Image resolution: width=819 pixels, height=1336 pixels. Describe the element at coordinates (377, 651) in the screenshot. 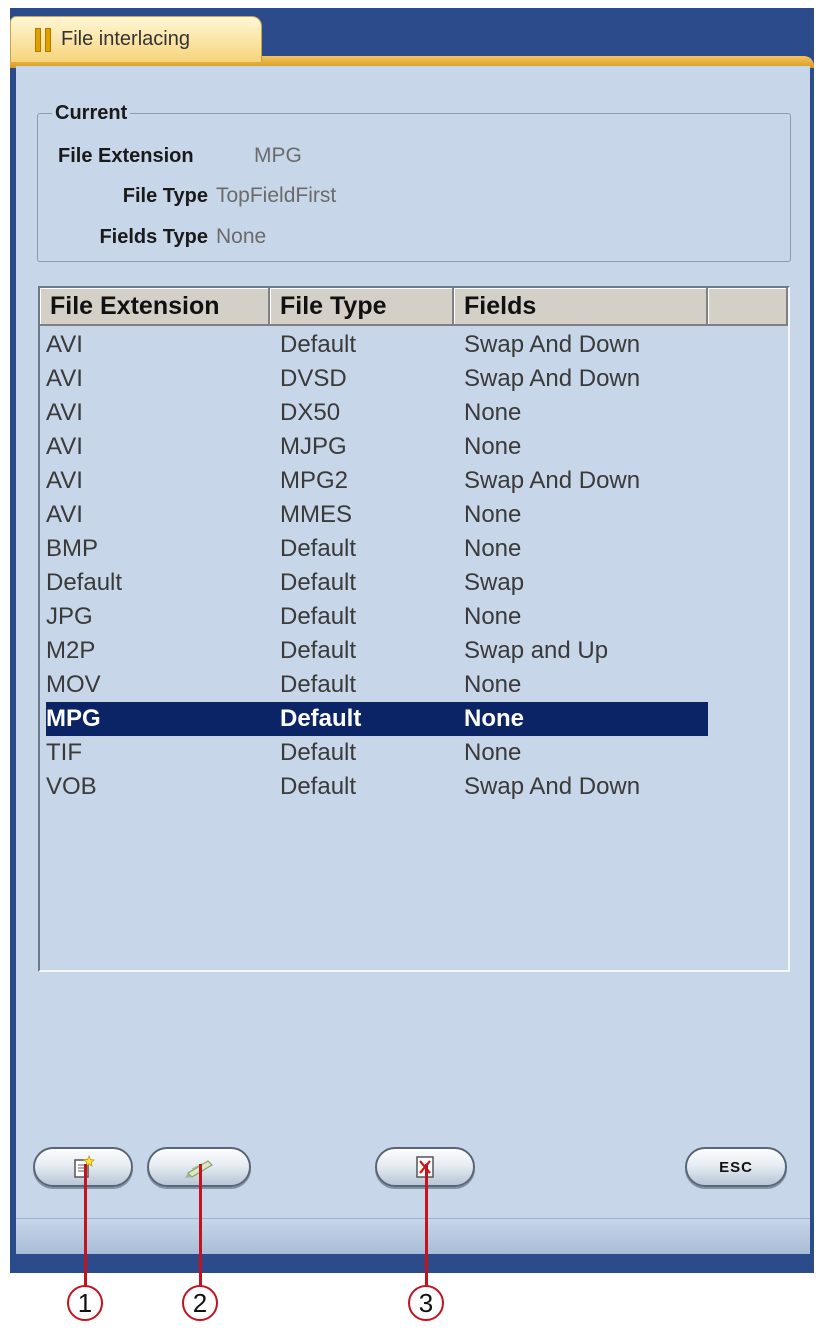

I see `table-row: M2P Default Swap and Up` at that location.